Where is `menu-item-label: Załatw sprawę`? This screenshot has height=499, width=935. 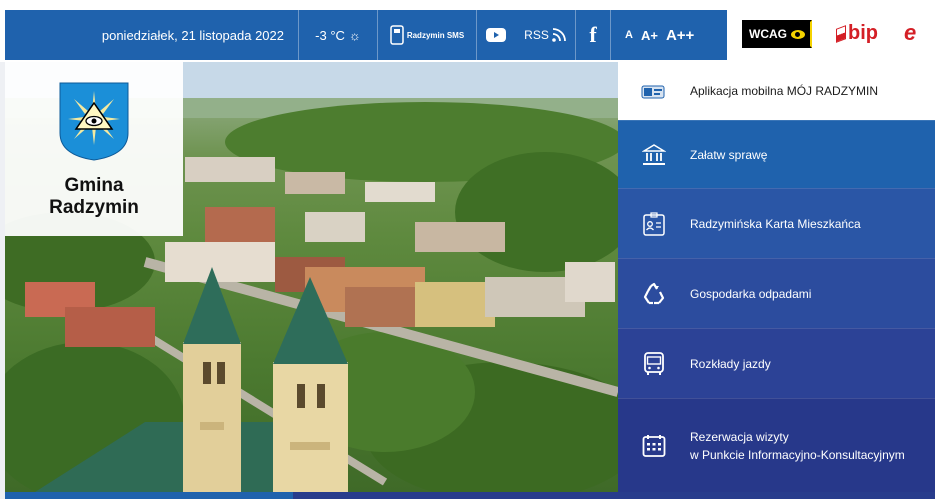 menu-item-label: Załatw sprawę is located at coordinates (729, 154).